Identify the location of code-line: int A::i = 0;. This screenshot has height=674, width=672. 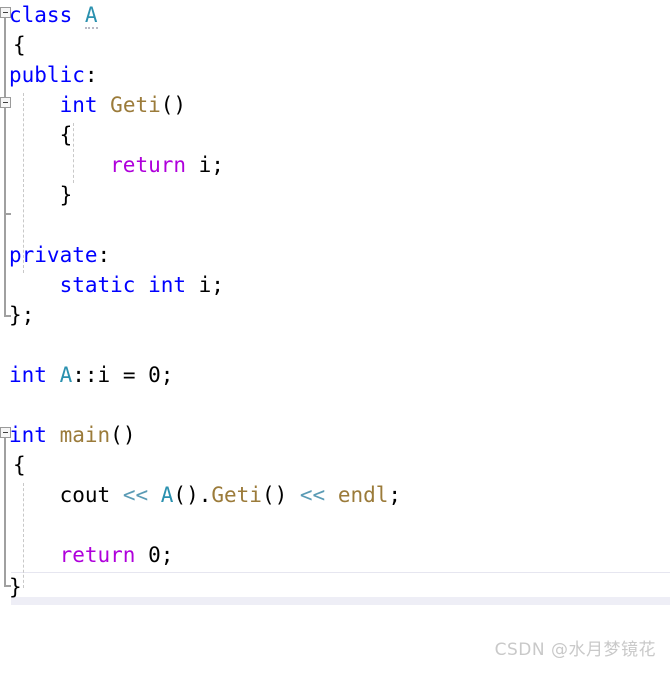
(336, 375).